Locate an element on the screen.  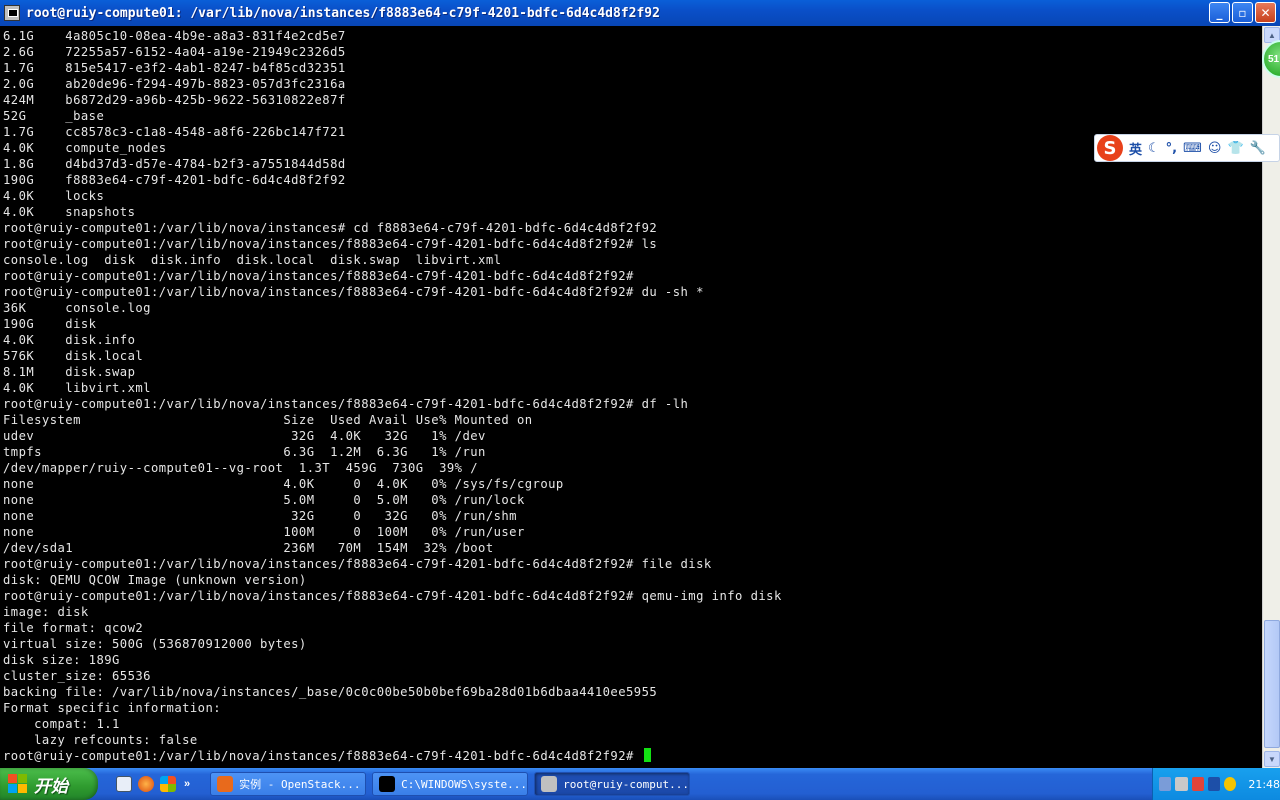
terminal-cursor is located at coordinates (647, 755).